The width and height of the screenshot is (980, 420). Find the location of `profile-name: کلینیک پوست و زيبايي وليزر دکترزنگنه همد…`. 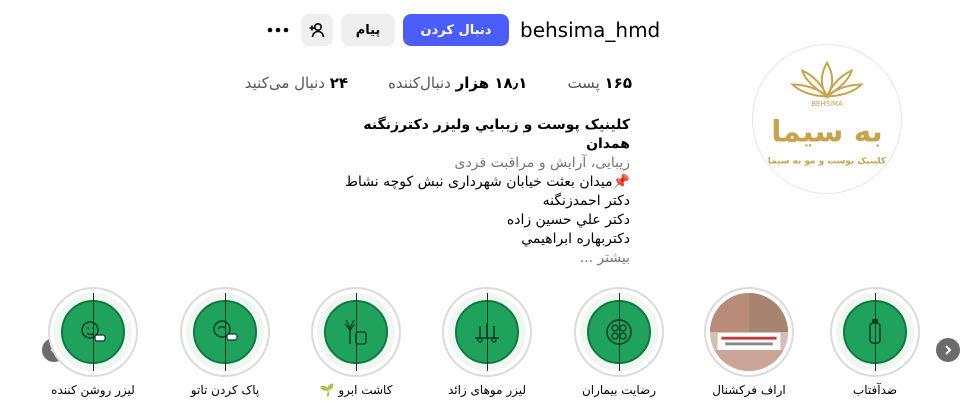

profile-name: کلینیک پوست و زيبايي وليزر دکترزنگنه همد… is located at coordinates (496, 134).